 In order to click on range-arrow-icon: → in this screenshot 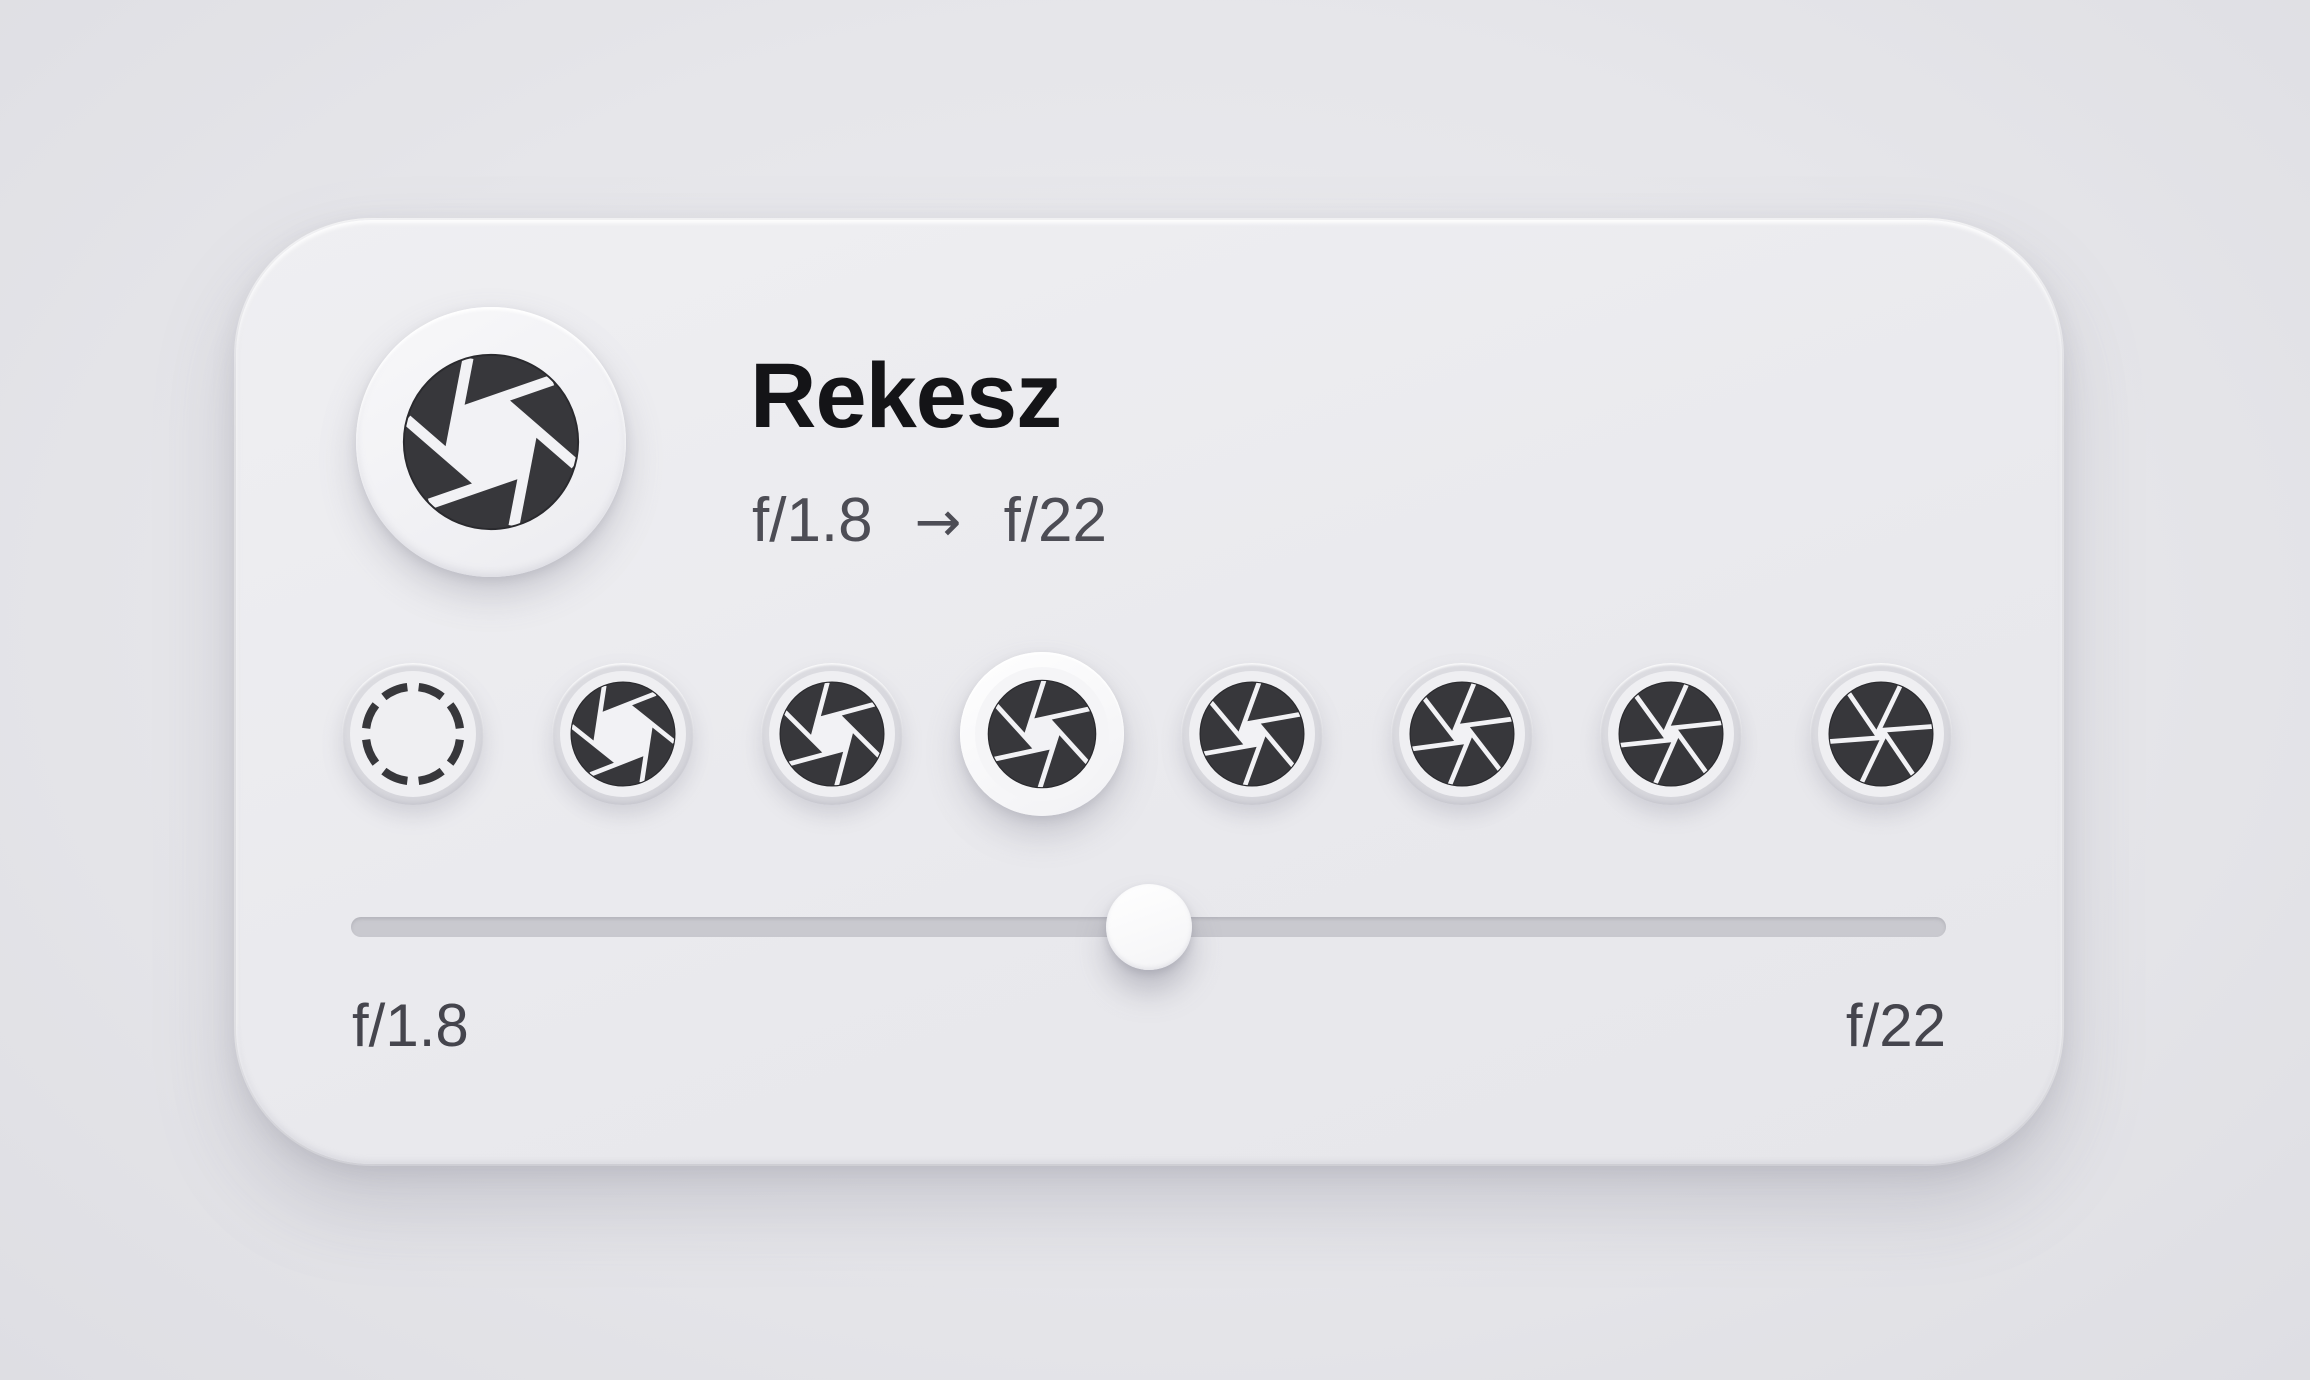, I will do `click(938, 522)`.